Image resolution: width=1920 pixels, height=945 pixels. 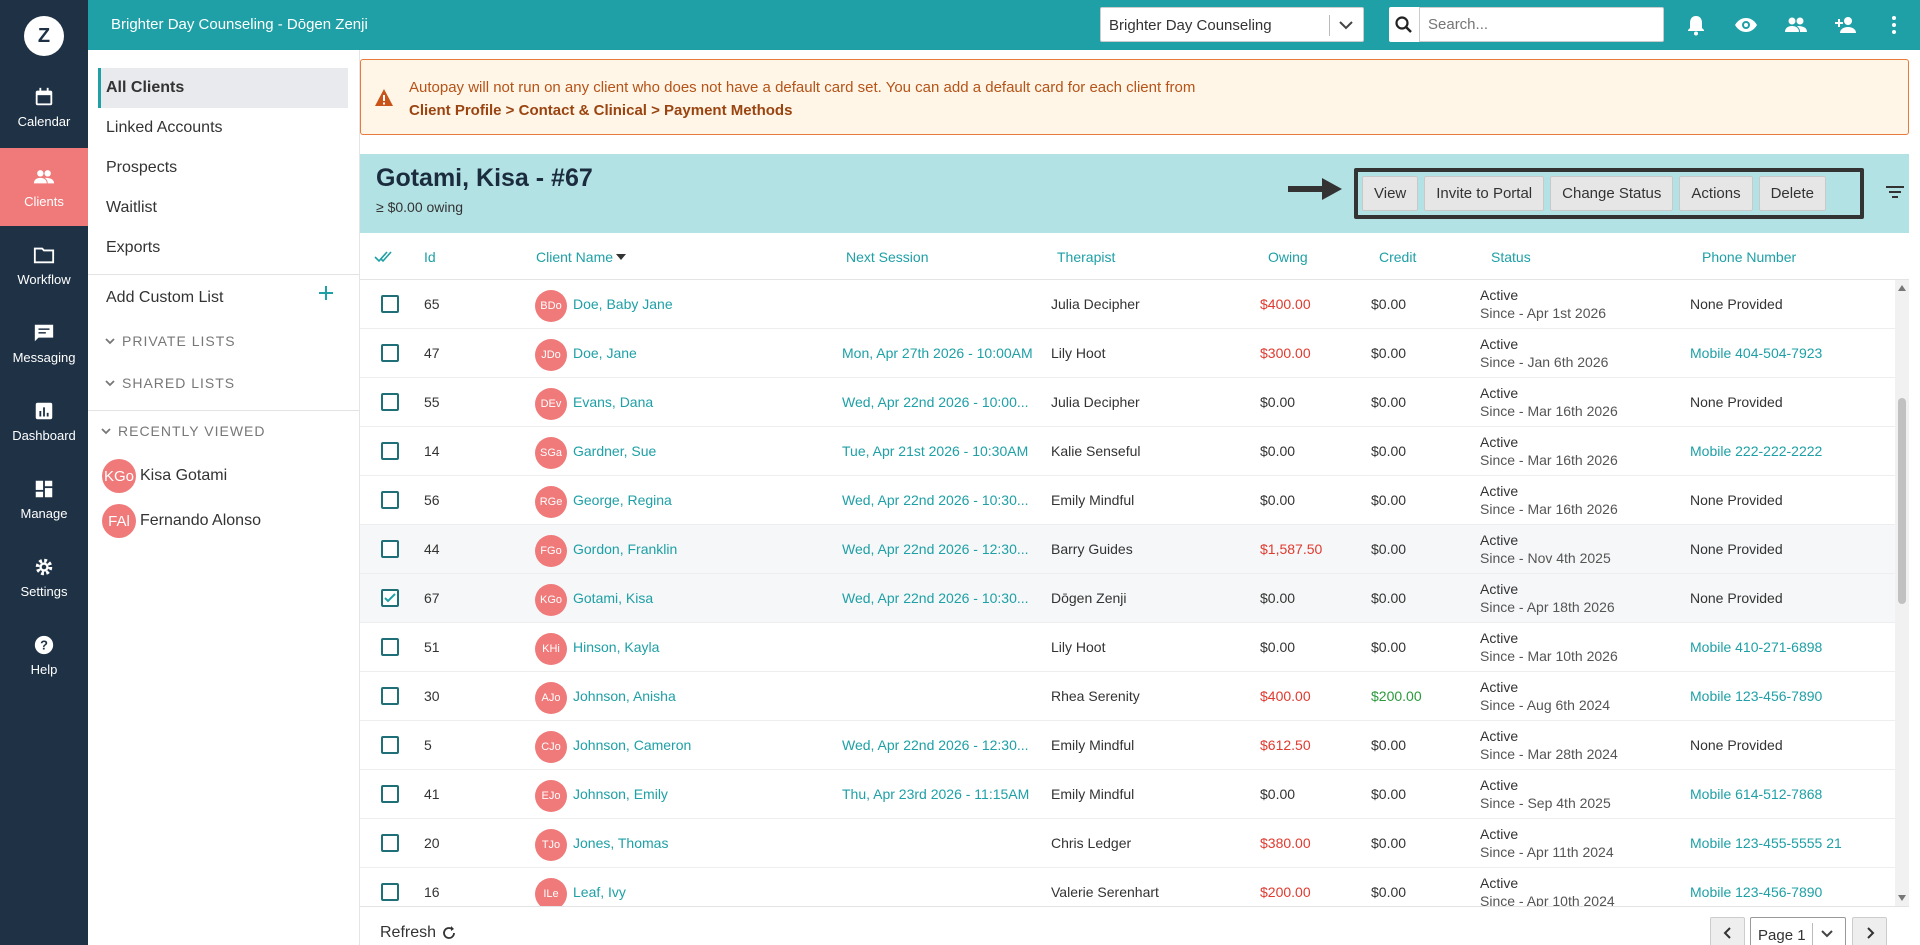 I want to click on sidebar-item-exports: Exports, so click(x=223, y=248).